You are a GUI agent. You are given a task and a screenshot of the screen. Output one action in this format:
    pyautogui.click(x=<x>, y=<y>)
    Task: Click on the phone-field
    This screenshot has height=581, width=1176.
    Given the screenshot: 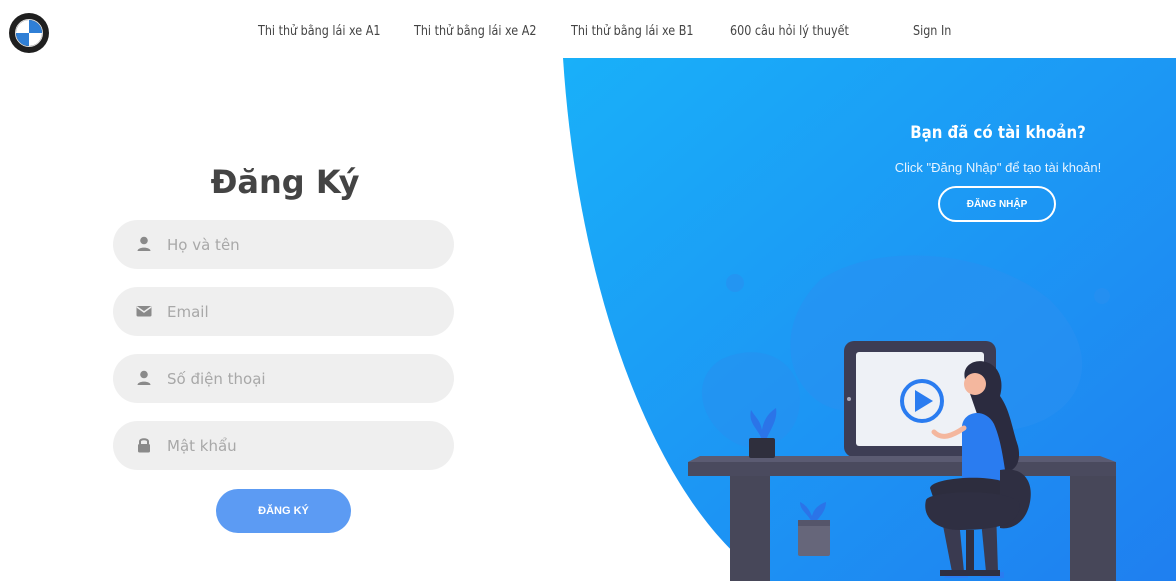 What is the action you would take?
    pyautogui.click(x=283, y=378)
    